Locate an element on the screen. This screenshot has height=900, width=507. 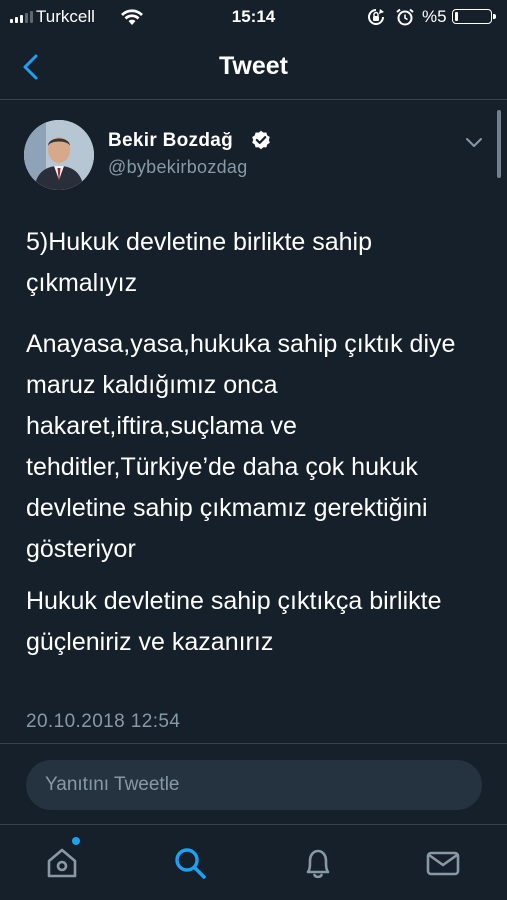
display-name: Bekir Bozdağ is located at coordinates (170, 141).